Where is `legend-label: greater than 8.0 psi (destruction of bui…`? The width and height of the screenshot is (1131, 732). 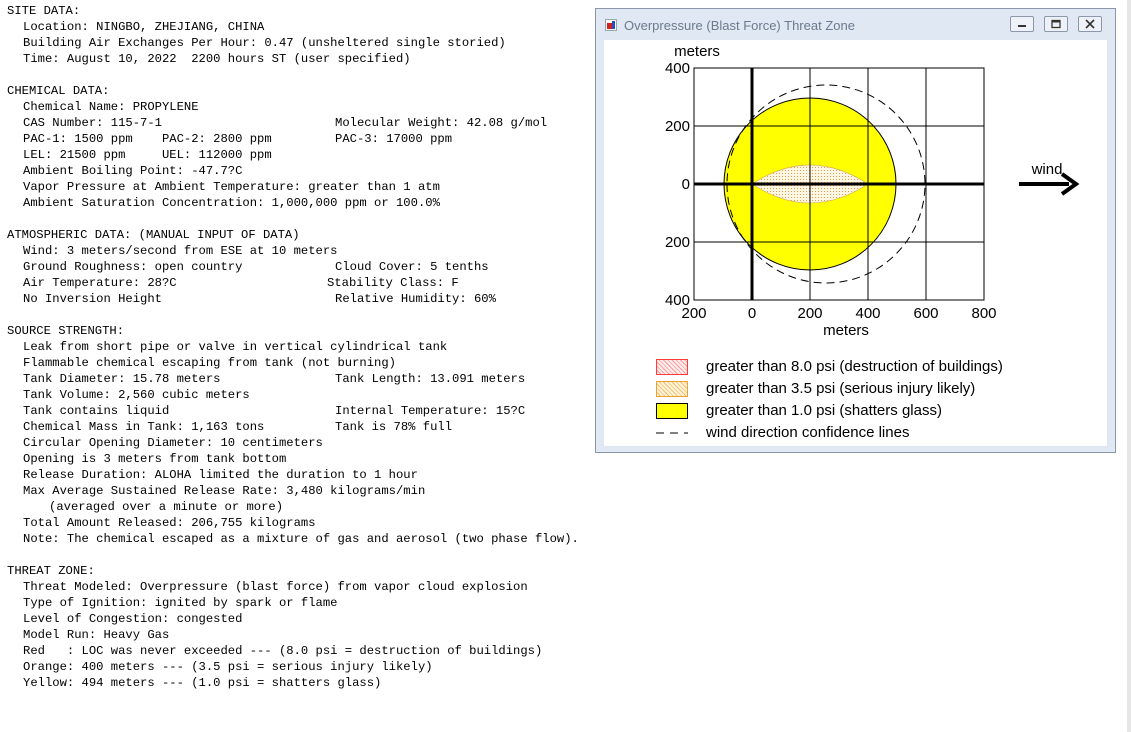
legend-label: greater than 8.0 psi (destruction of bui… is located at coordinates (854, 366).